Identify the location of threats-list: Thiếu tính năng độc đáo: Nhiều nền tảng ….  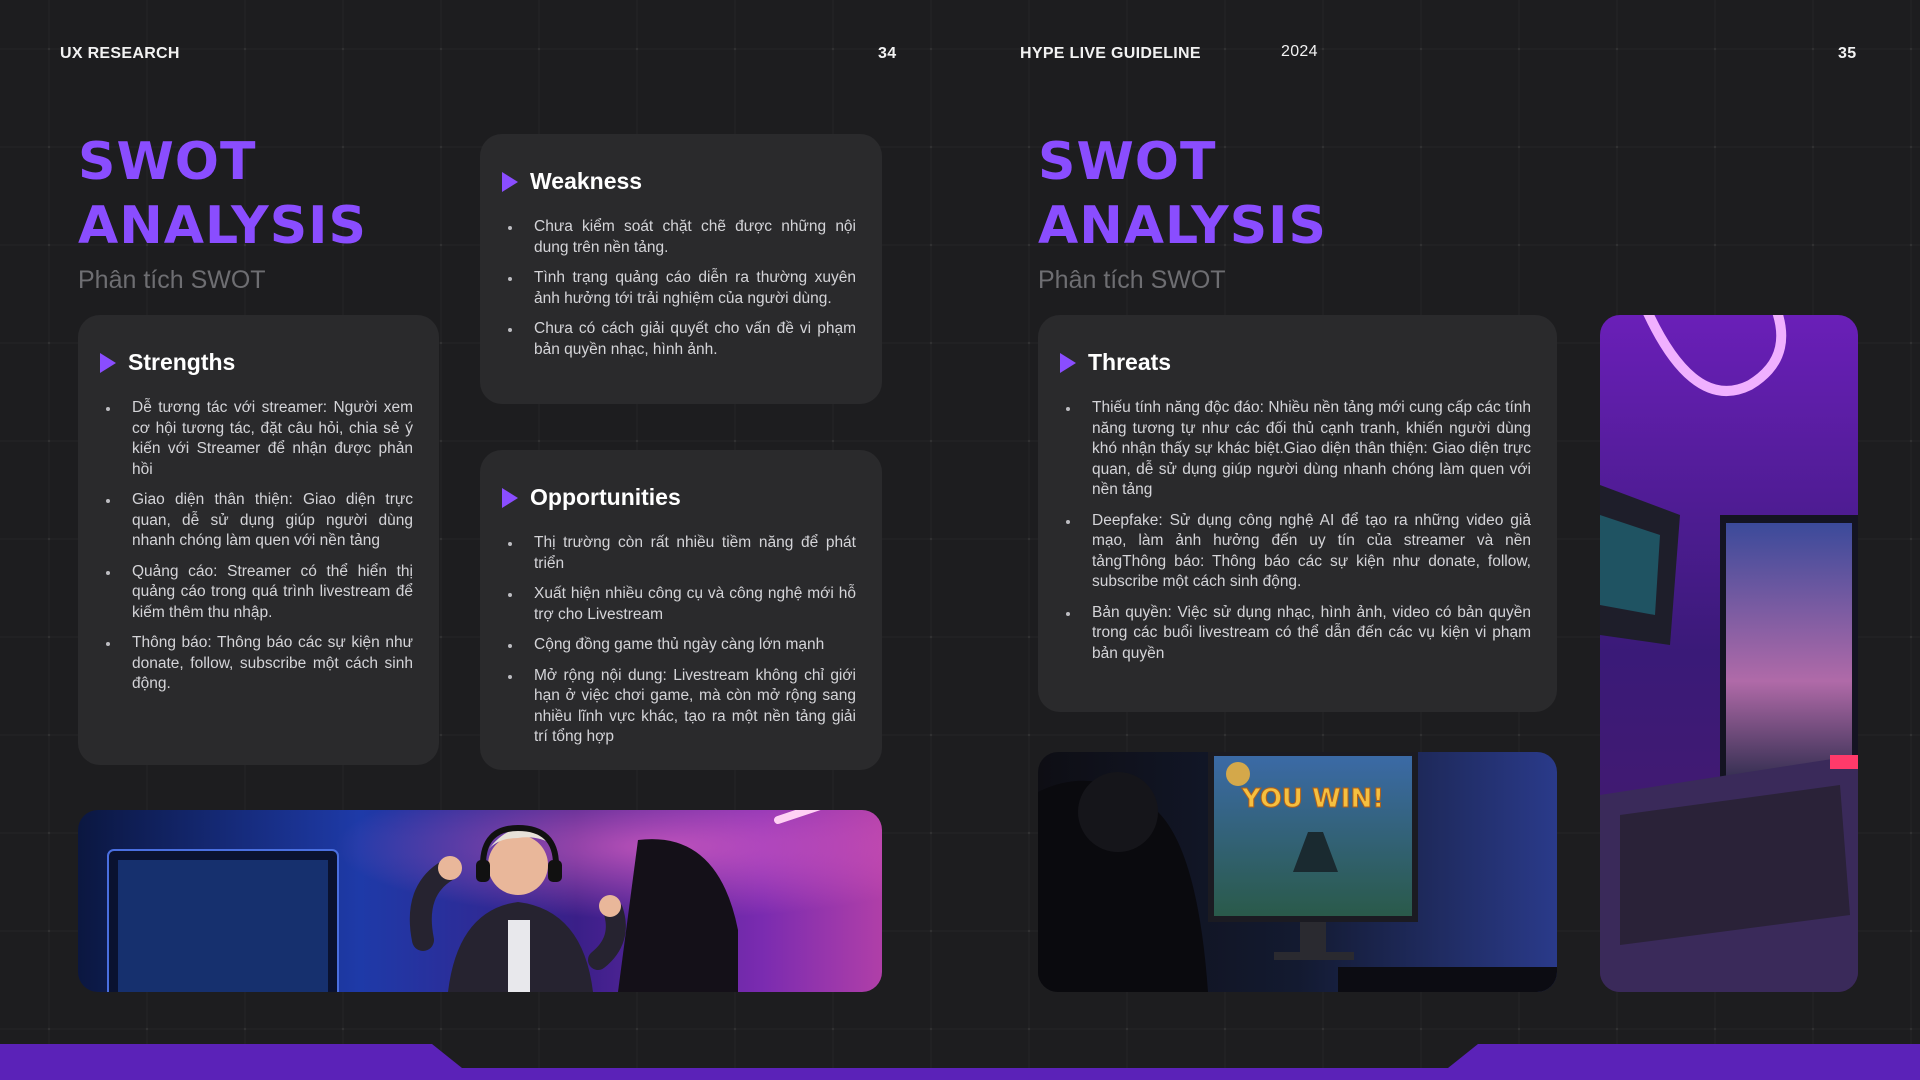
(1295, 531).